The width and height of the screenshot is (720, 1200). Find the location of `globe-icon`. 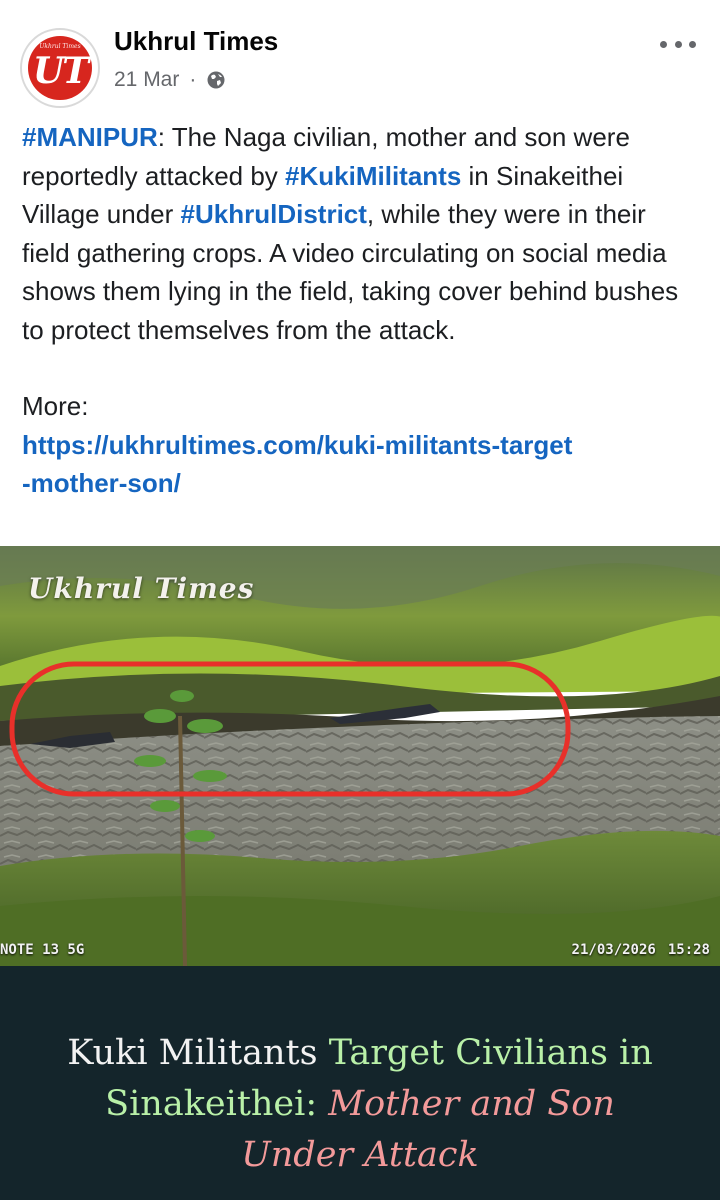

globe-icon is located at coordinates (216, 80).